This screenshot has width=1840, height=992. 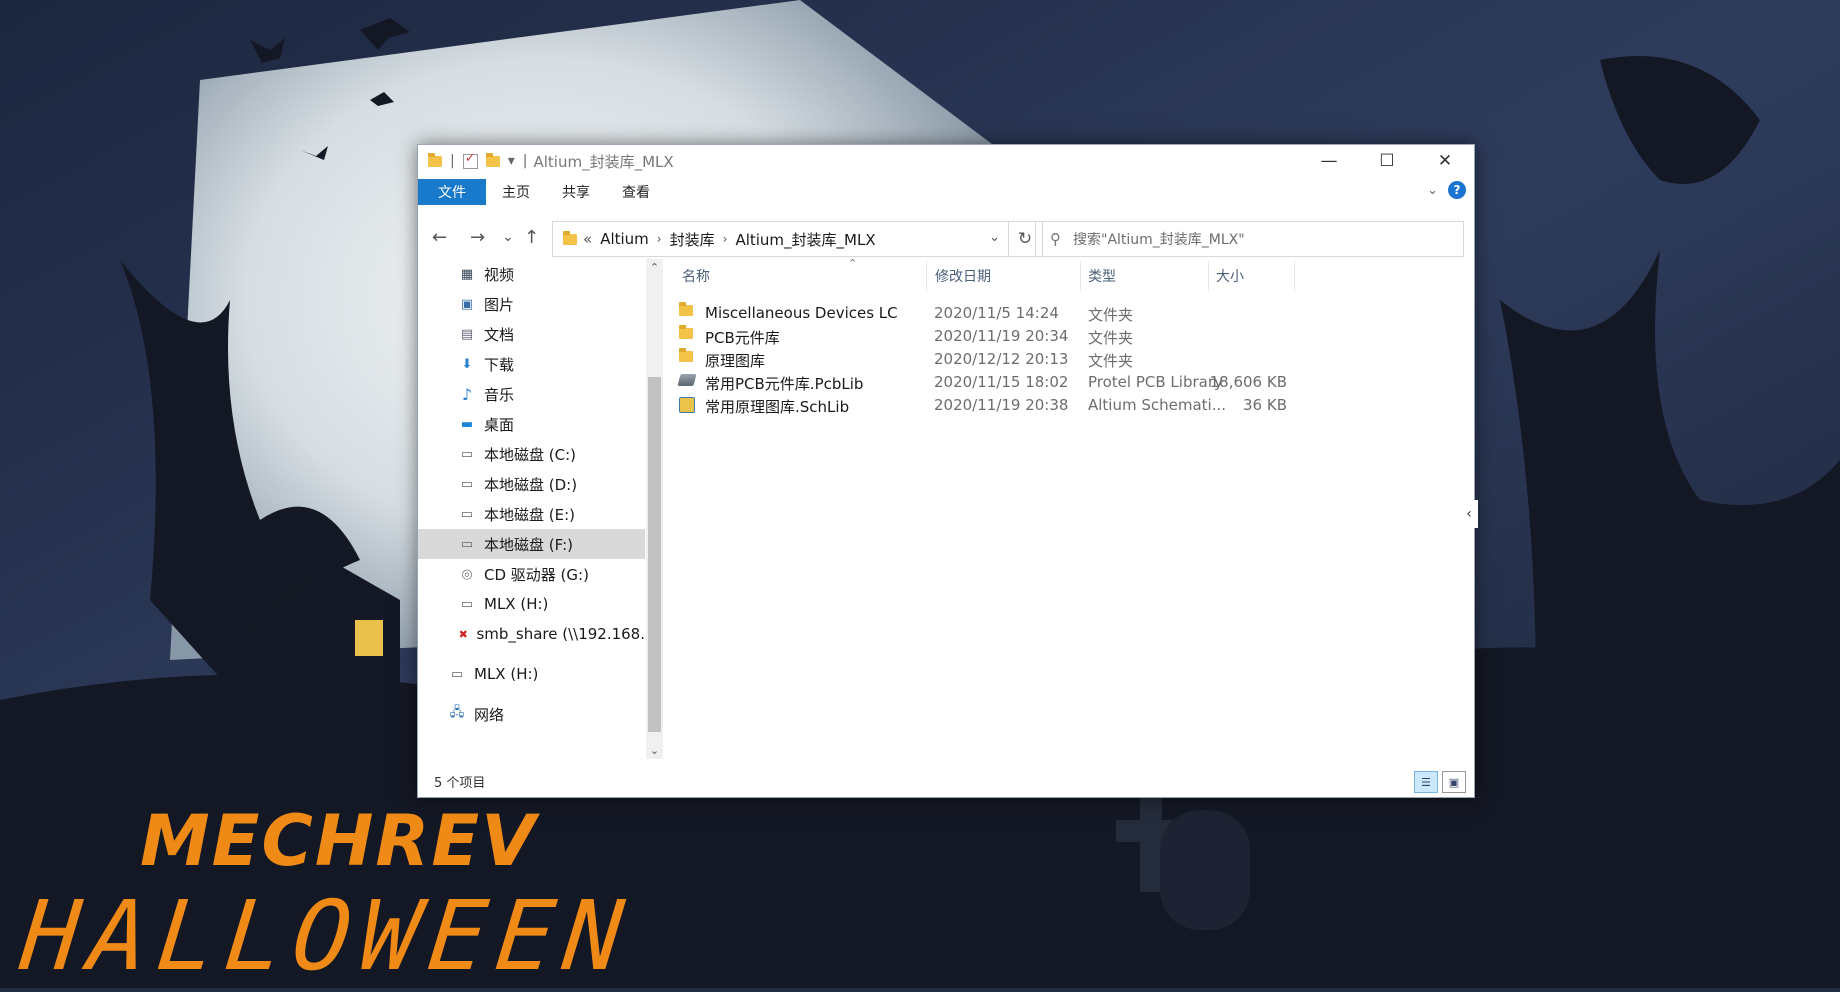 I want to click on nav-item-desktop: ▬ 桌面, so click(x=531, y=424).